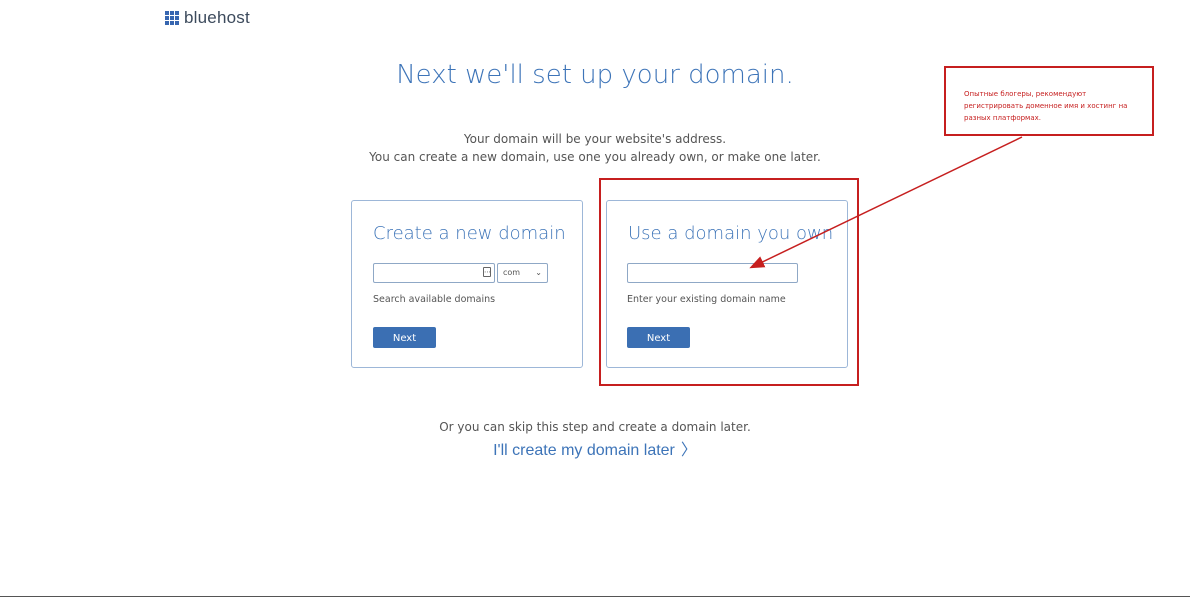 The height and width of the screenshot is (600, 1190). What do you see at coordinates (522, 273) in the screenshot?
I see `tld-select: com ⌄` at bounding box center [522, 273].